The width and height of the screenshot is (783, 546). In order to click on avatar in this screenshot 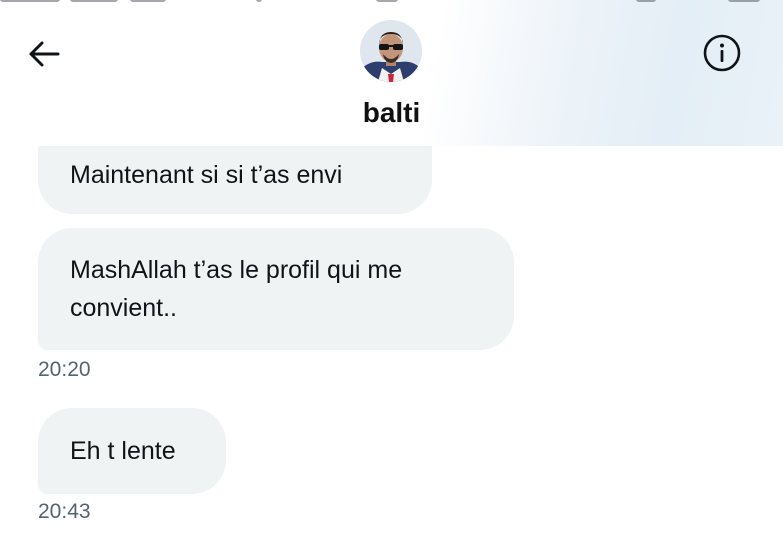, I will do `click(391, 51)`.